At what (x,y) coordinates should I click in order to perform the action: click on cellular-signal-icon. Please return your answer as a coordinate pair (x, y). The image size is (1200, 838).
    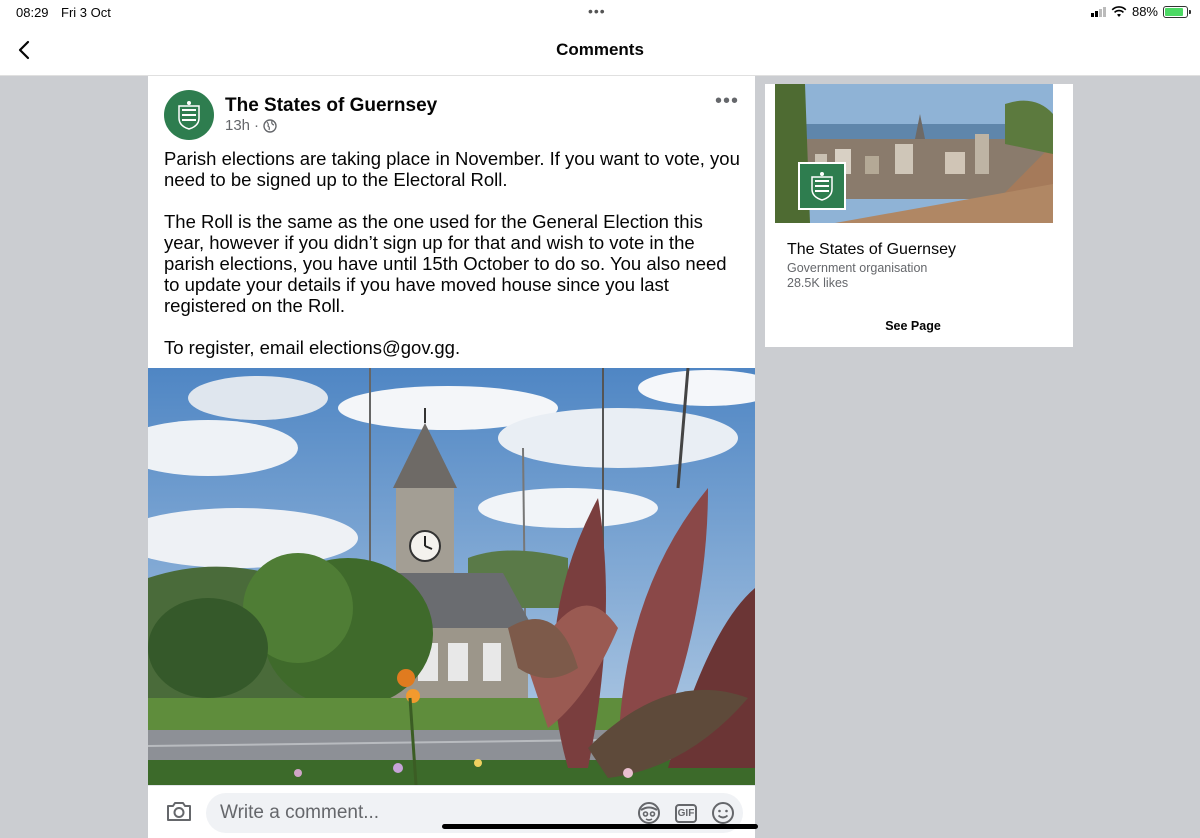
    Looking at the image, I should click on (1098, 11).